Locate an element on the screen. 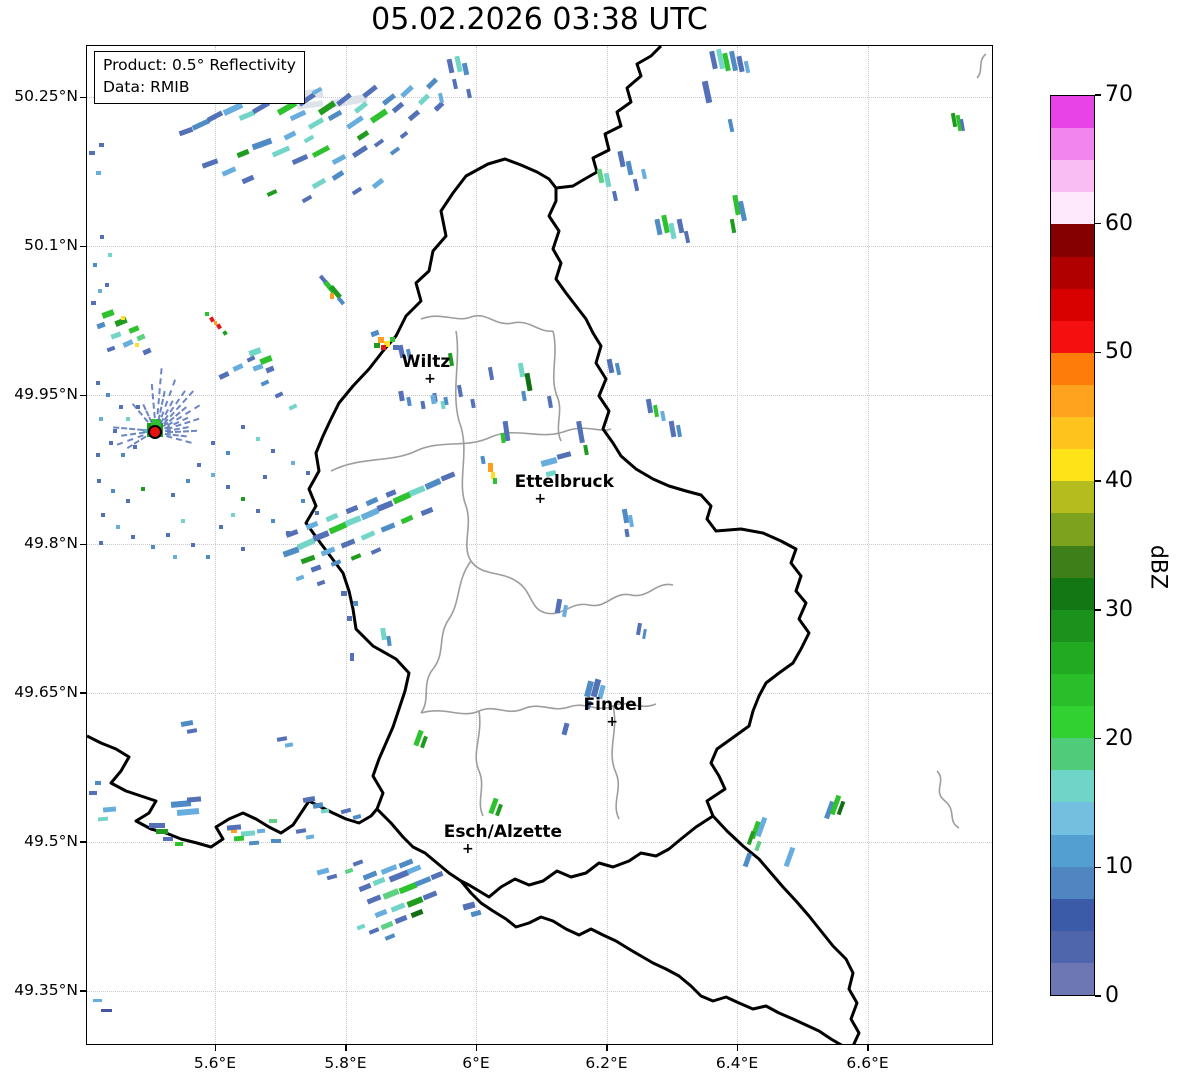 This screenshot has width=1184, height=1081. figure-title: 05.02.2026 03:38 UTC is located at coordinates (539, 19).